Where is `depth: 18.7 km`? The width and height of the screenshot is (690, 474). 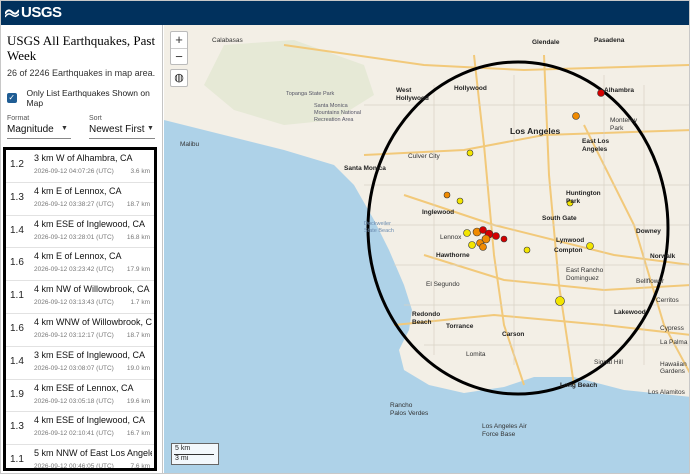 depth: 18.7 km is located at coordinates (138, 335).